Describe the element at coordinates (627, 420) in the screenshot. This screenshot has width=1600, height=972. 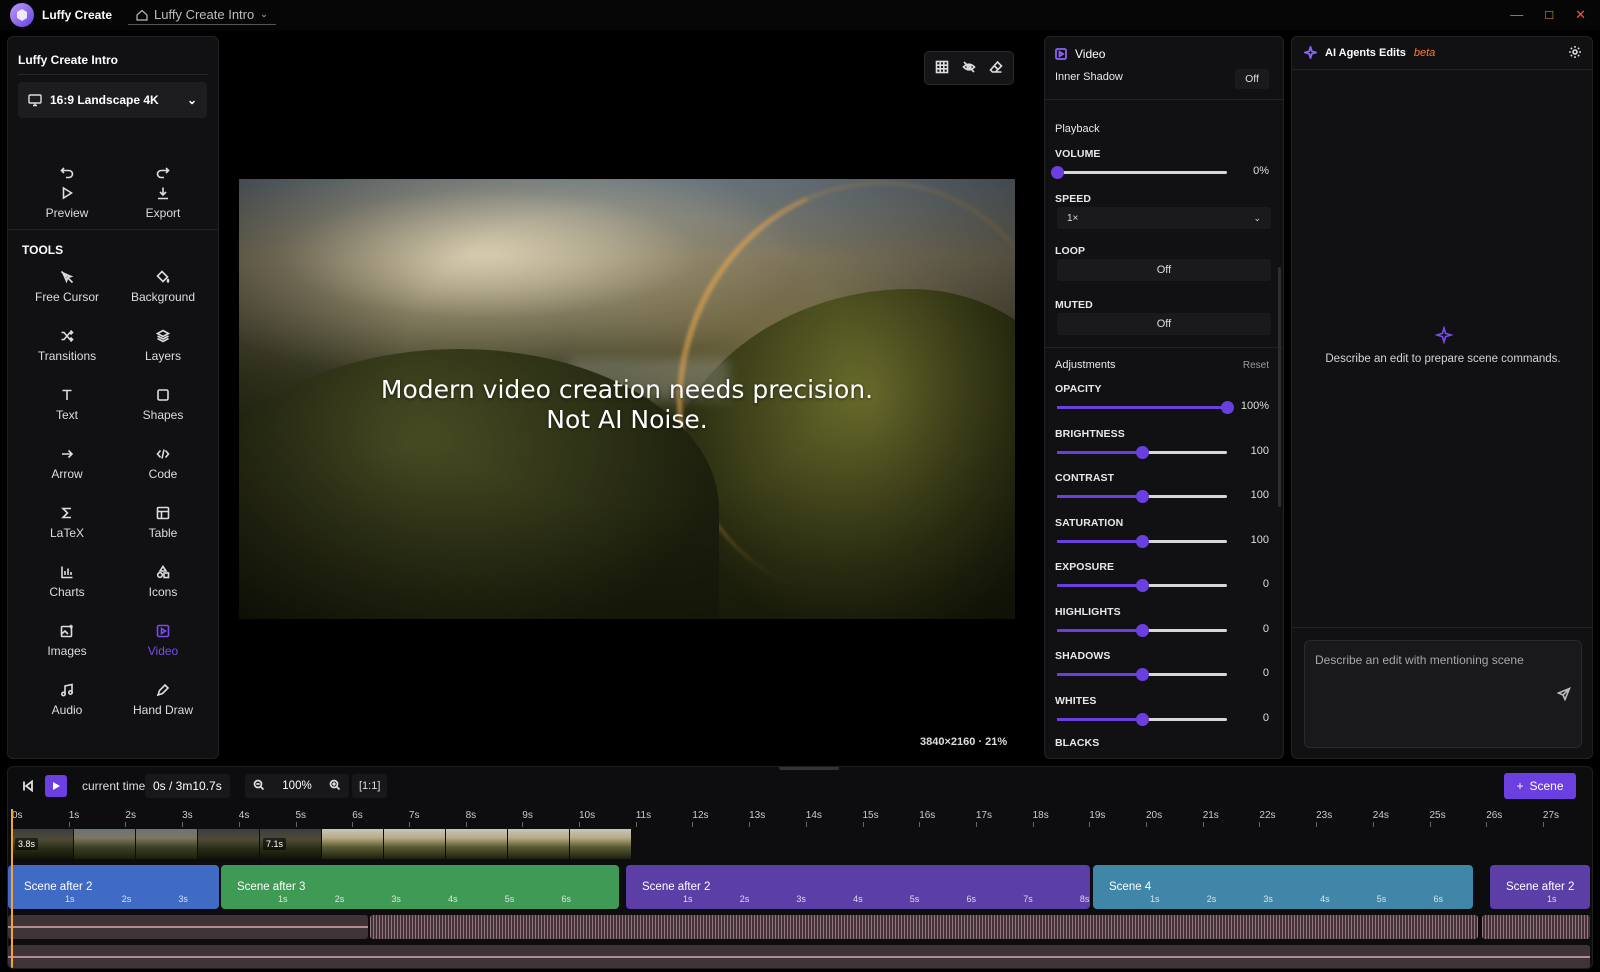
I see `overlay-text-line-2: Not AI Noise.` at that location.